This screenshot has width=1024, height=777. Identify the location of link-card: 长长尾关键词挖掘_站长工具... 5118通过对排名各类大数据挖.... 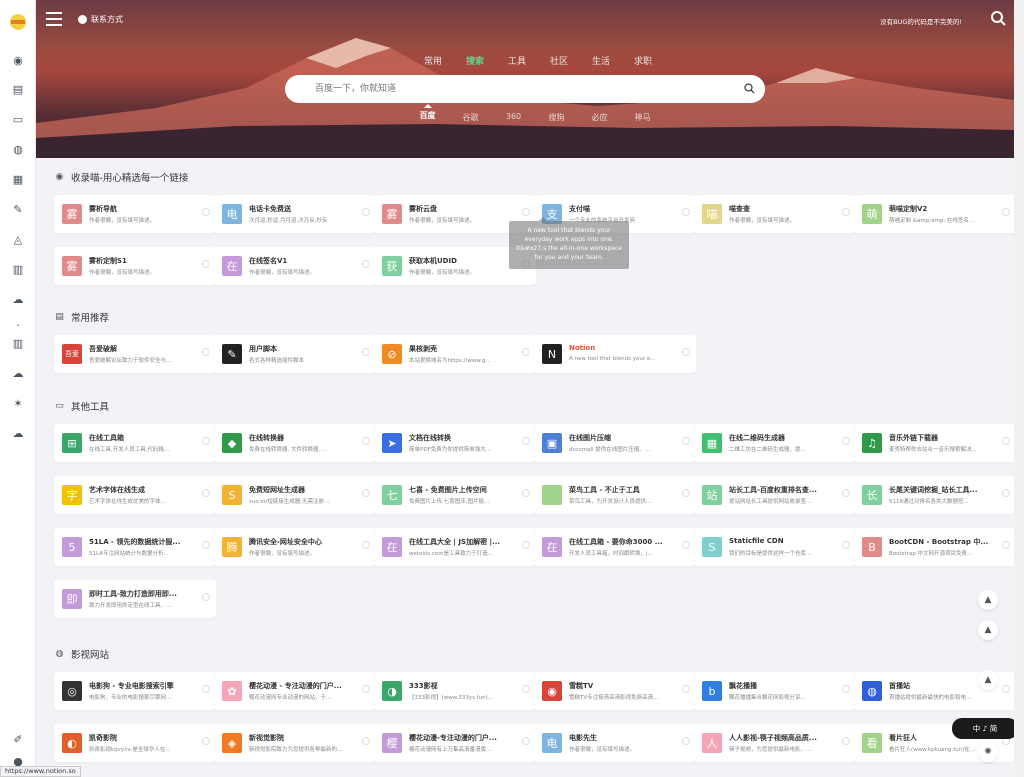
(935, 495).